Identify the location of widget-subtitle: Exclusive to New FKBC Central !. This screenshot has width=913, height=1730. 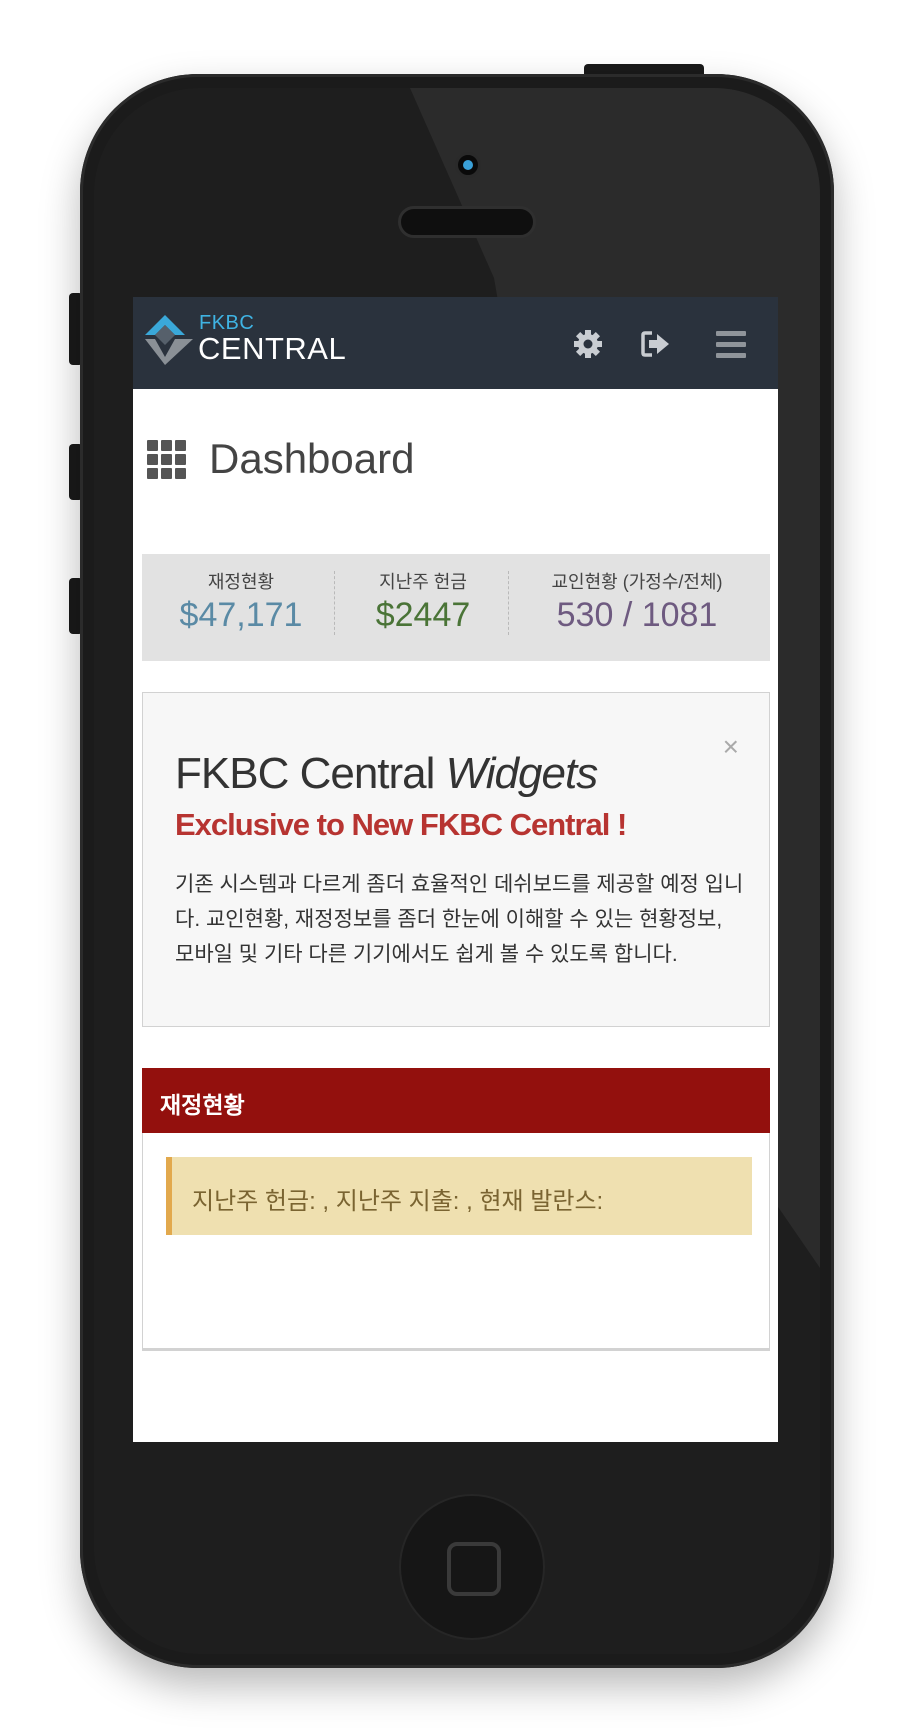
(401, 824).